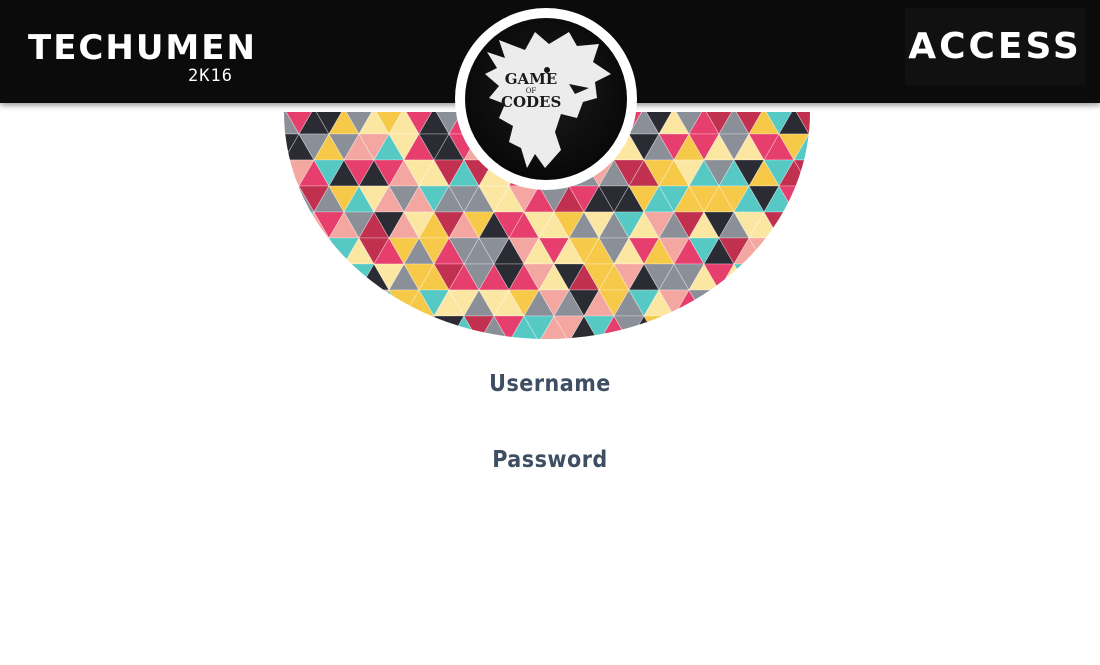 The image size is (1100, 665). I want to click on game-of-codes-emblem: GAME OF CODES, so click(546, 99).